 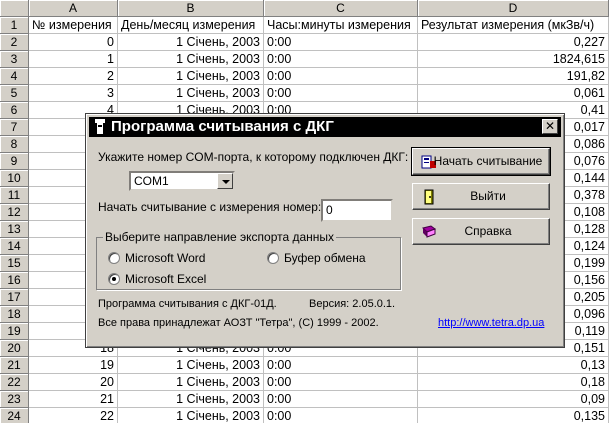 I want to click on row-header: 1, so click(x=14, y=25).